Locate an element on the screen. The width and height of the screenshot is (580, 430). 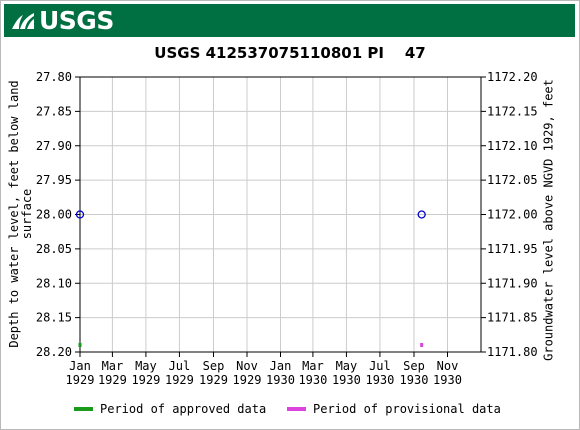
y-left-tick-label: 28.15 is located at coordinates (54, 318).